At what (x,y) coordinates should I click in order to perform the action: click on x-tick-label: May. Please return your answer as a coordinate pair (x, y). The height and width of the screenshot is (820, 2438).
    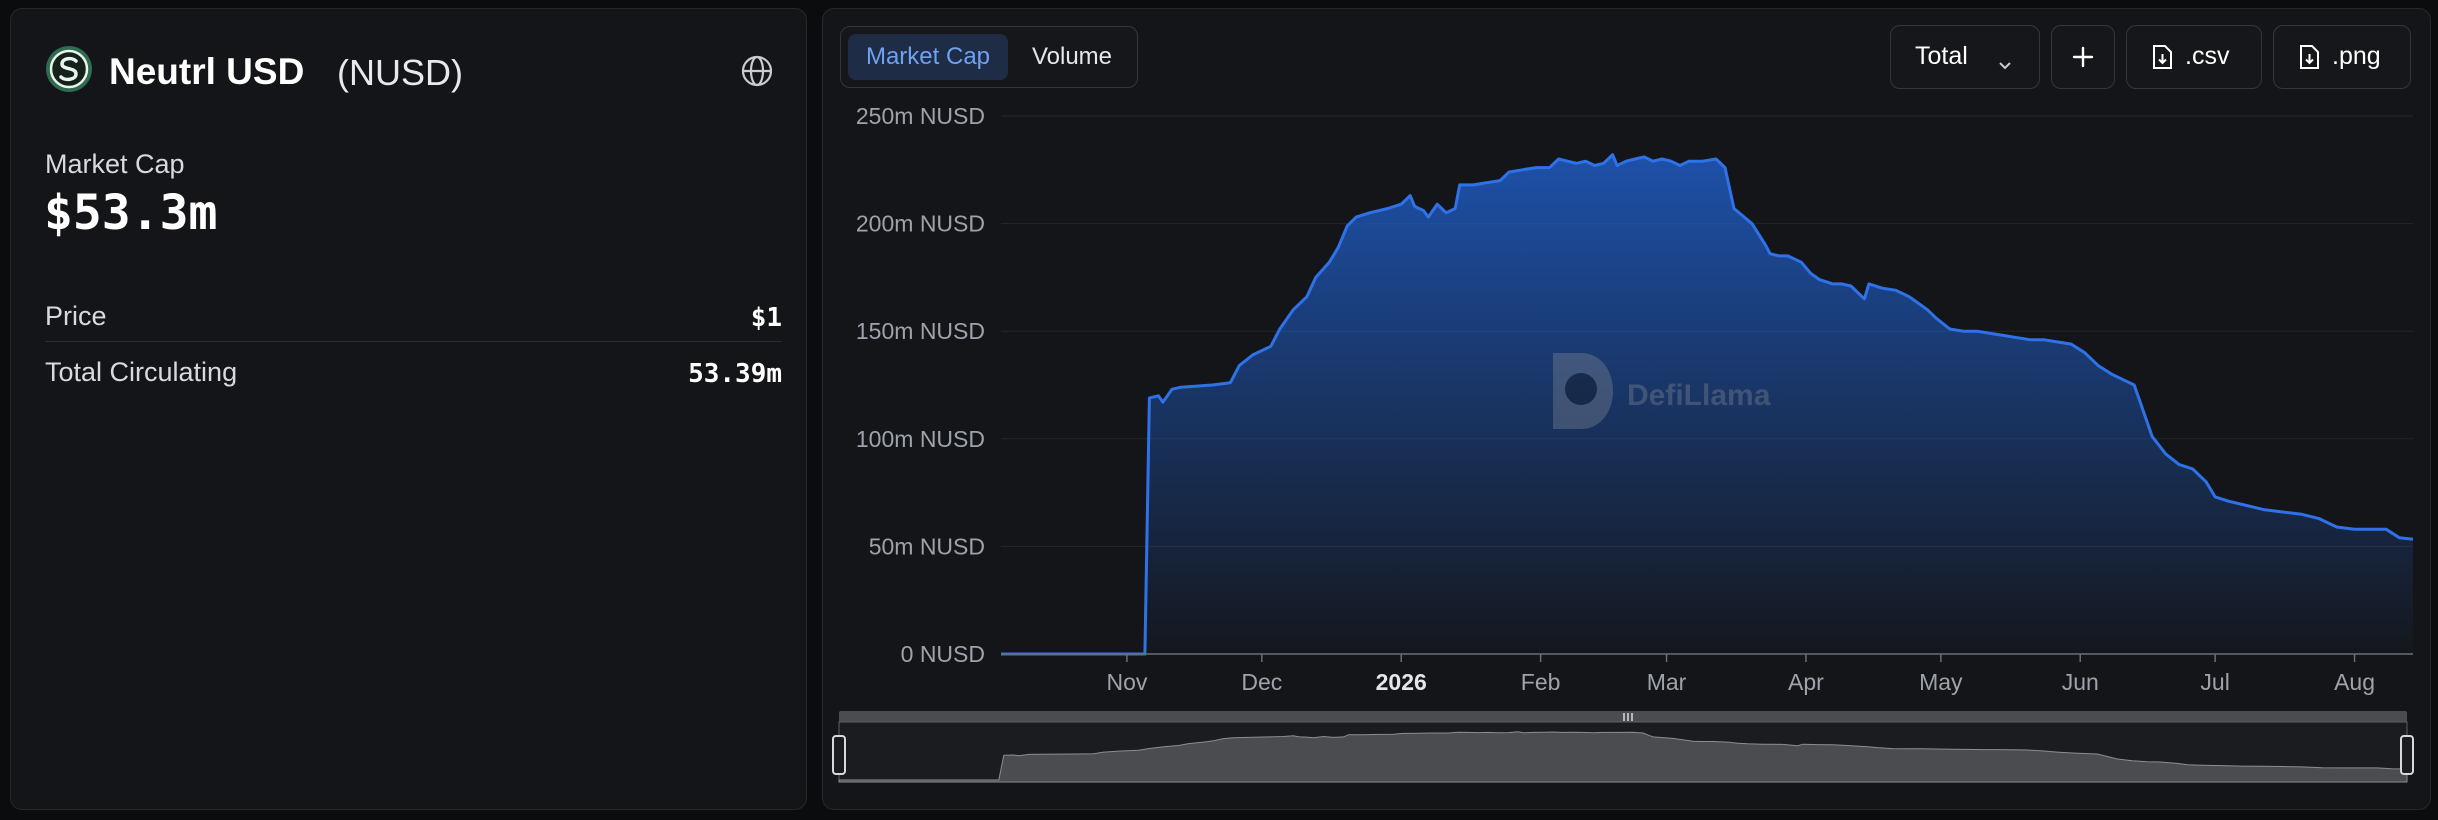
    Looking at the image, I should click on (1941, 682).